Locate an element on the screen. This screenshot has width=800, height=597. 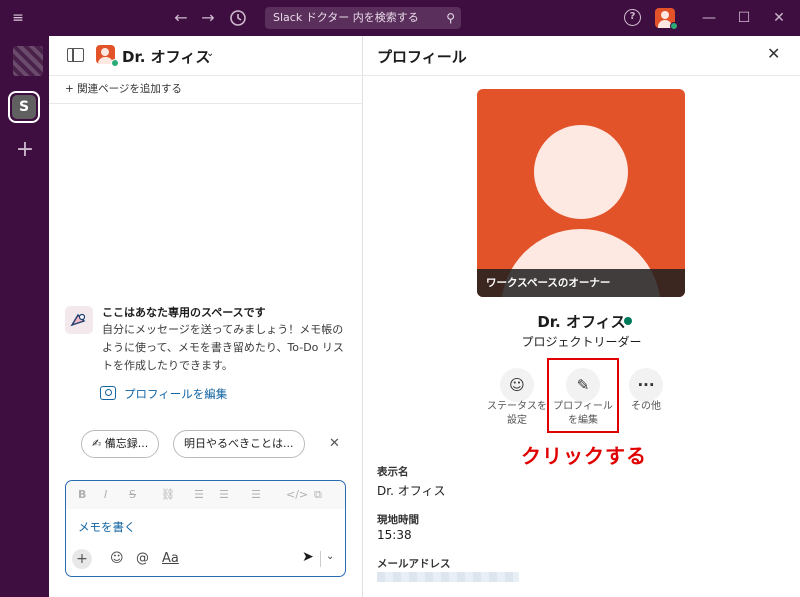
profile-photo: ワークスペースのオーナー is located at coordinates (581, 193).